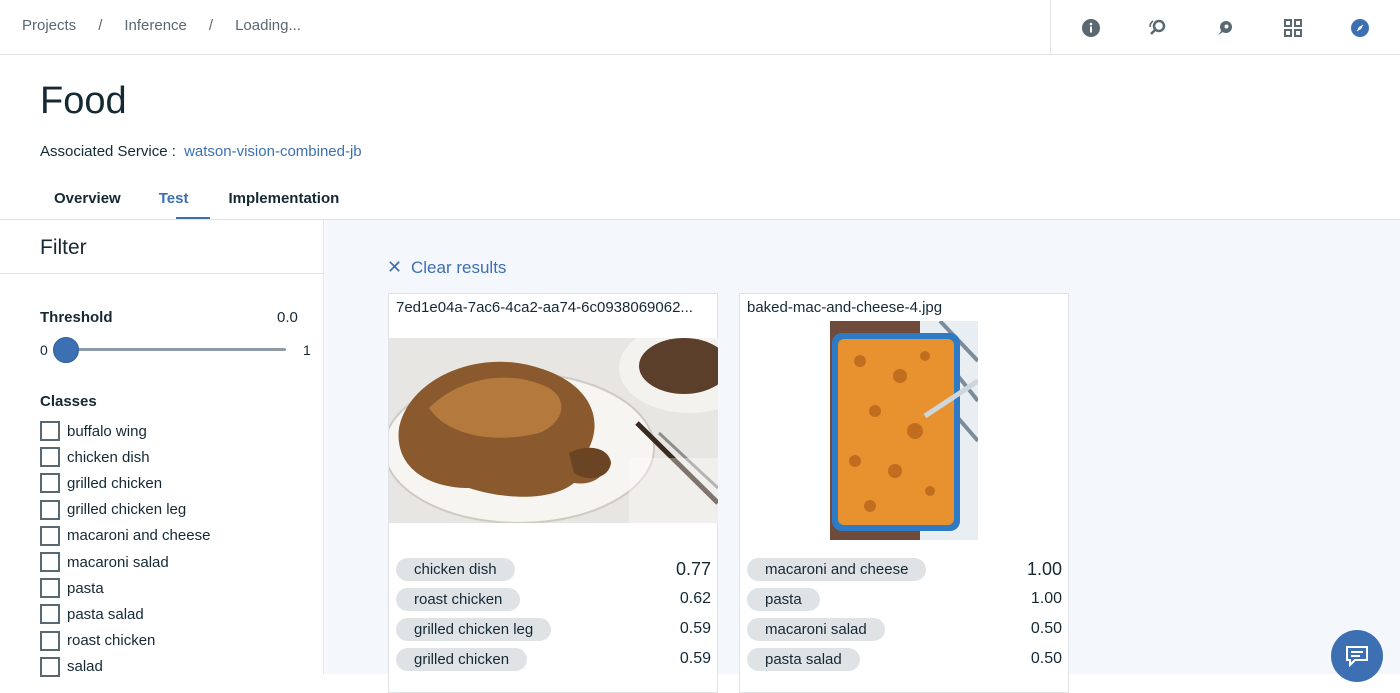  Describe the element at coordinates (904, 629) in the screenshot. I see `result-row: macaroni salad 0.50` at that location.